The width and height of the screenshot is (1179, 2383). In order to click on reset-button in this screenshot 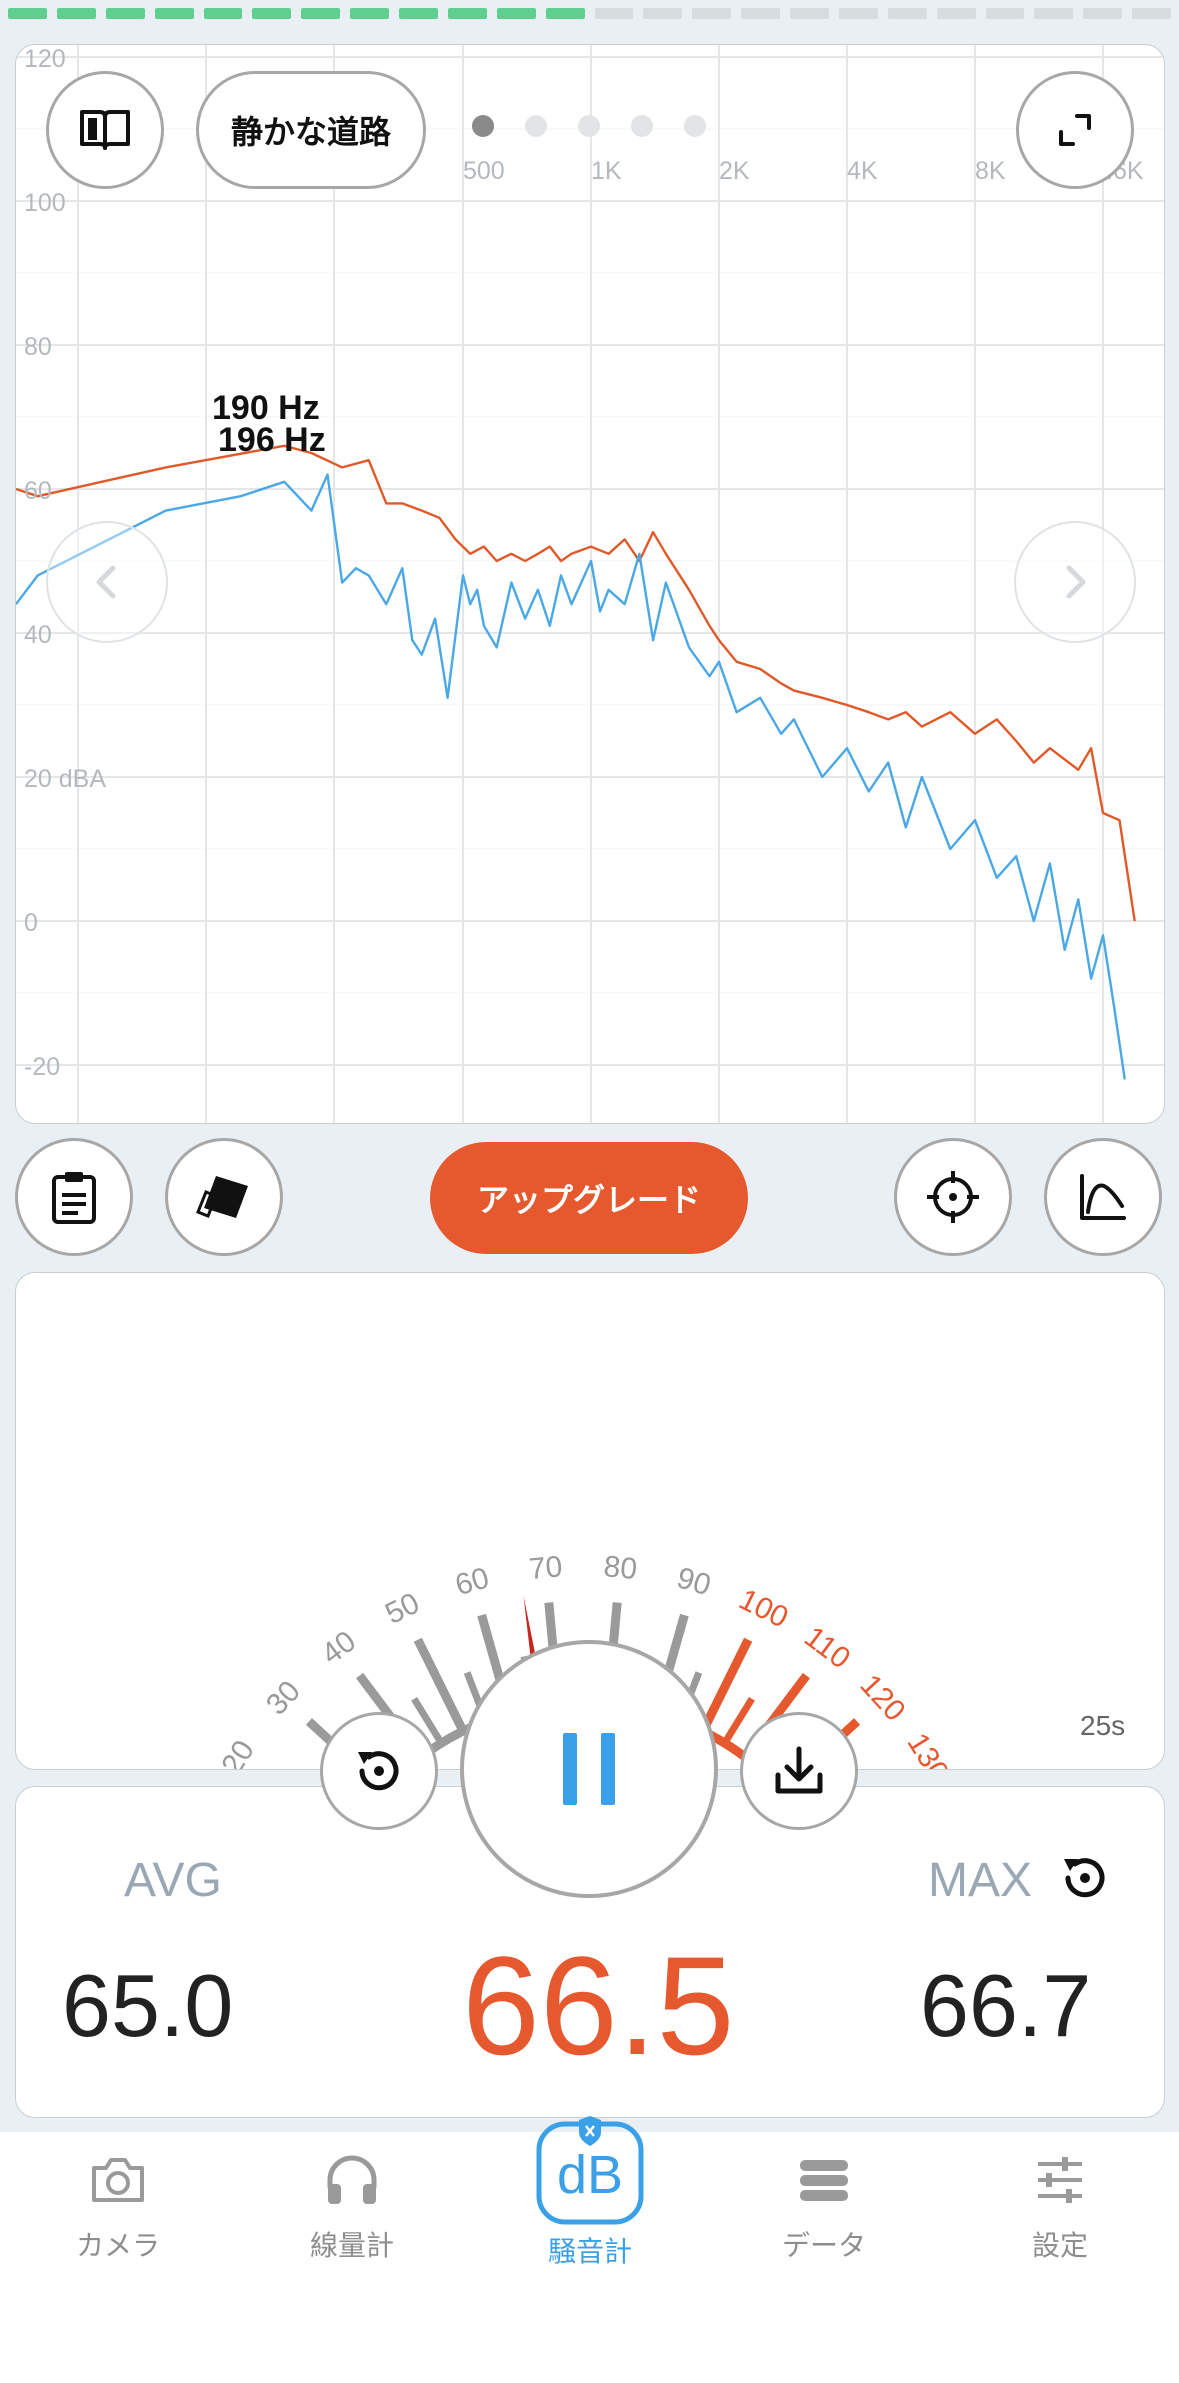, I will do `click(379, 1771)`.